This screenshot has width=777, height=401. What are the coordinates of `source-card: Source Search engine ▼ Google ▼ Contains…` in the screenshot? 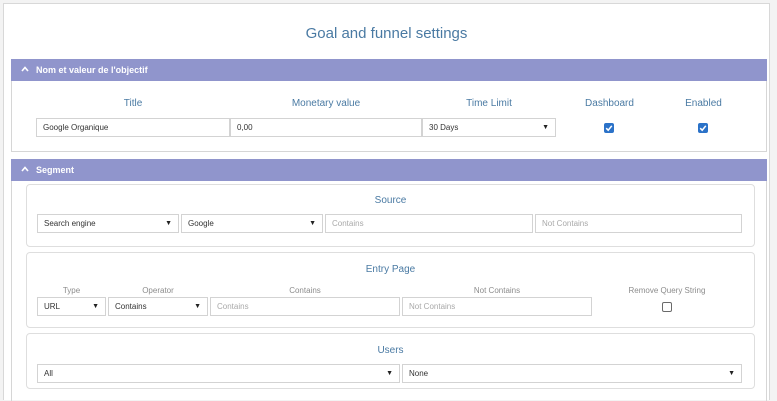 It's located at (390, 215).